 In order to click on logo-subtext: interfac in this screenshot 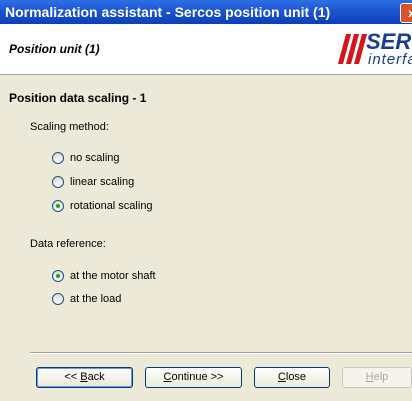, I will do `click(390, 59)`.